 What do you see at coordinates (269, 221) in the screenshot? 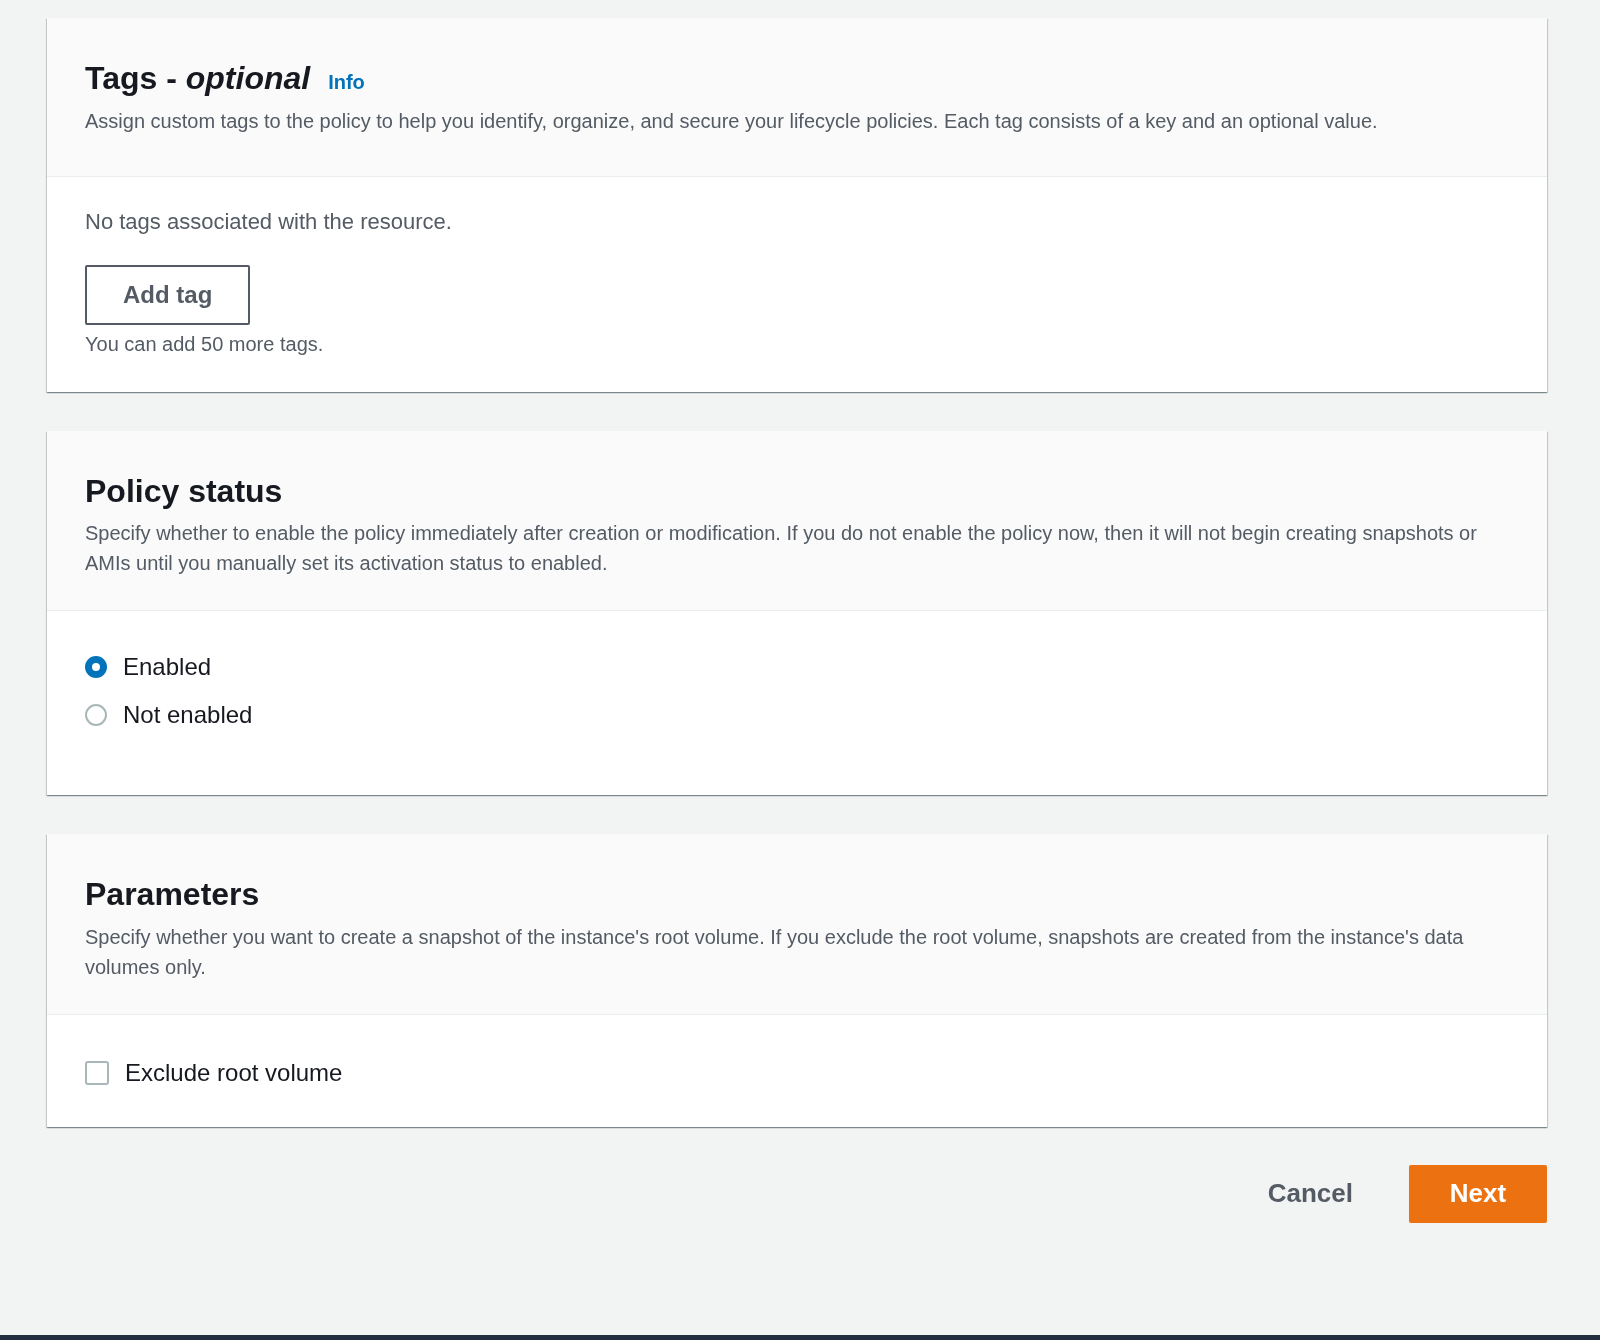
I see `empty-message: No tags associated with the resource.` at bounding box center [269, 221].